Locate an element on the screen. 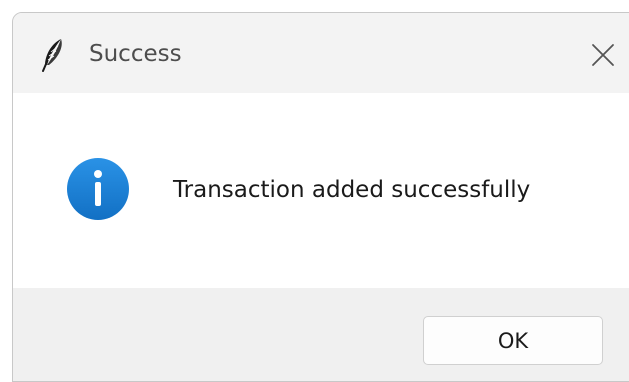  close-icon is located at coordinates (603, 55).